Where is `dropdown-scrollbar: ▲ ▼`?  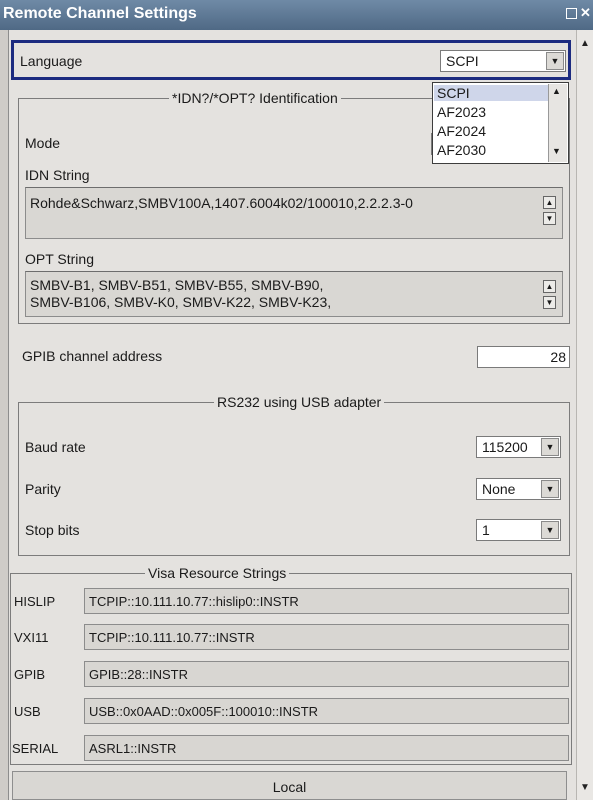
dropdown-scrollbar: ▲ ▼ is located at coordinates (557, 123).